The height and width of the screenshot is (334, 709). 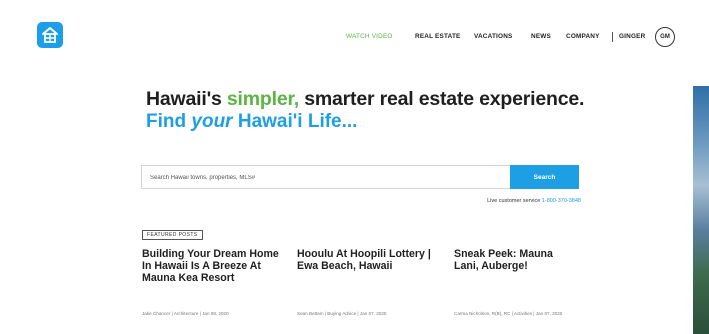 What do you see at coordinates (438, 37) in the screenshot?
I see `nav-real-estate: REAL ESTATE` at bounding box center [438, 37].